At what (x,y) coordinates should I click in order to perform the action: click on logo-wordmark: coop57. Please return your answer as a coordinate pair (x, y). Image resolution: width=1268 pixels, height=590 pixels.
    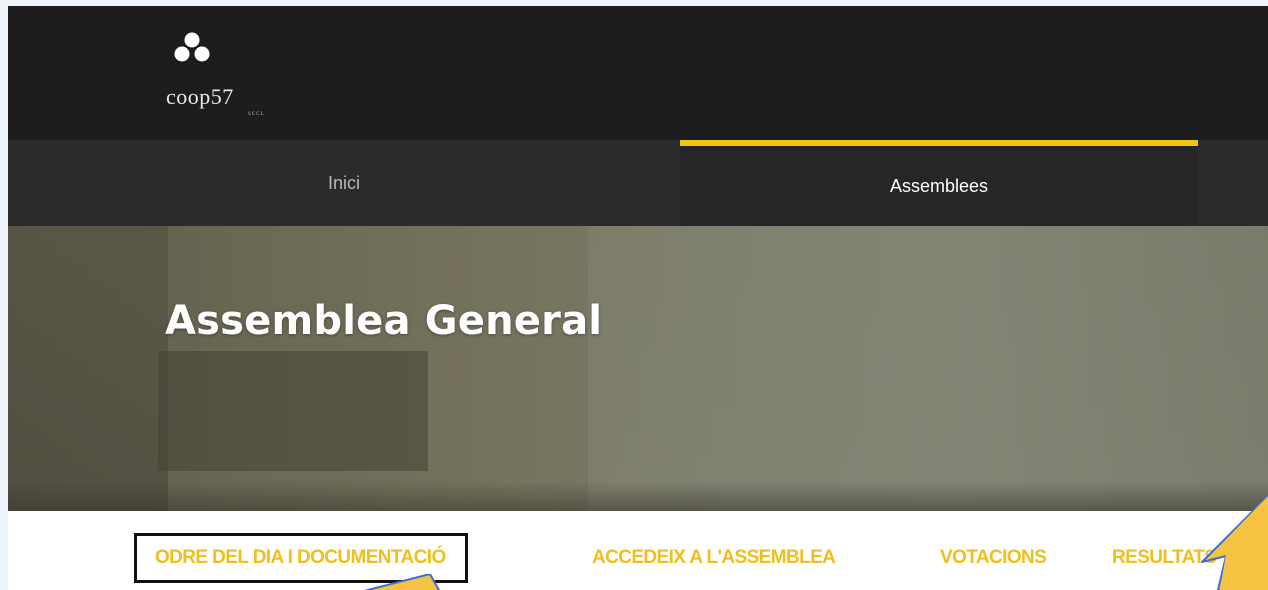
    Looking at the image, I should click on (200, 96).